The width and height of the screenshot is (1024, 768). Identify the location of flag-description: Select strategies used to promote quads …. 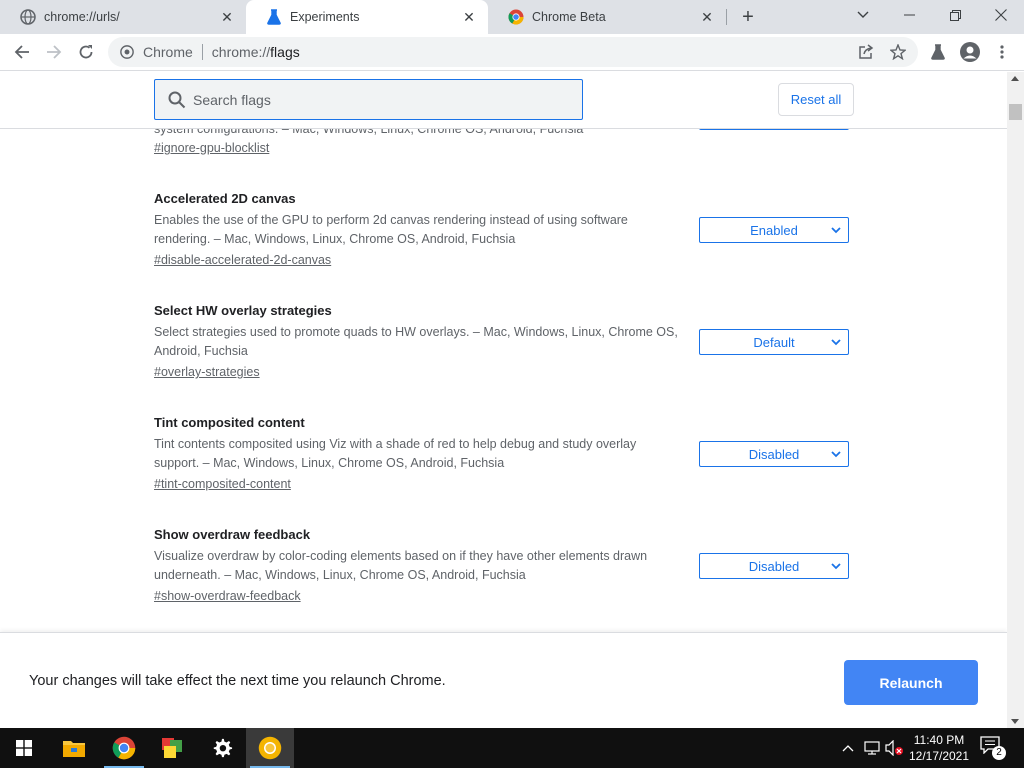
(416, 341).